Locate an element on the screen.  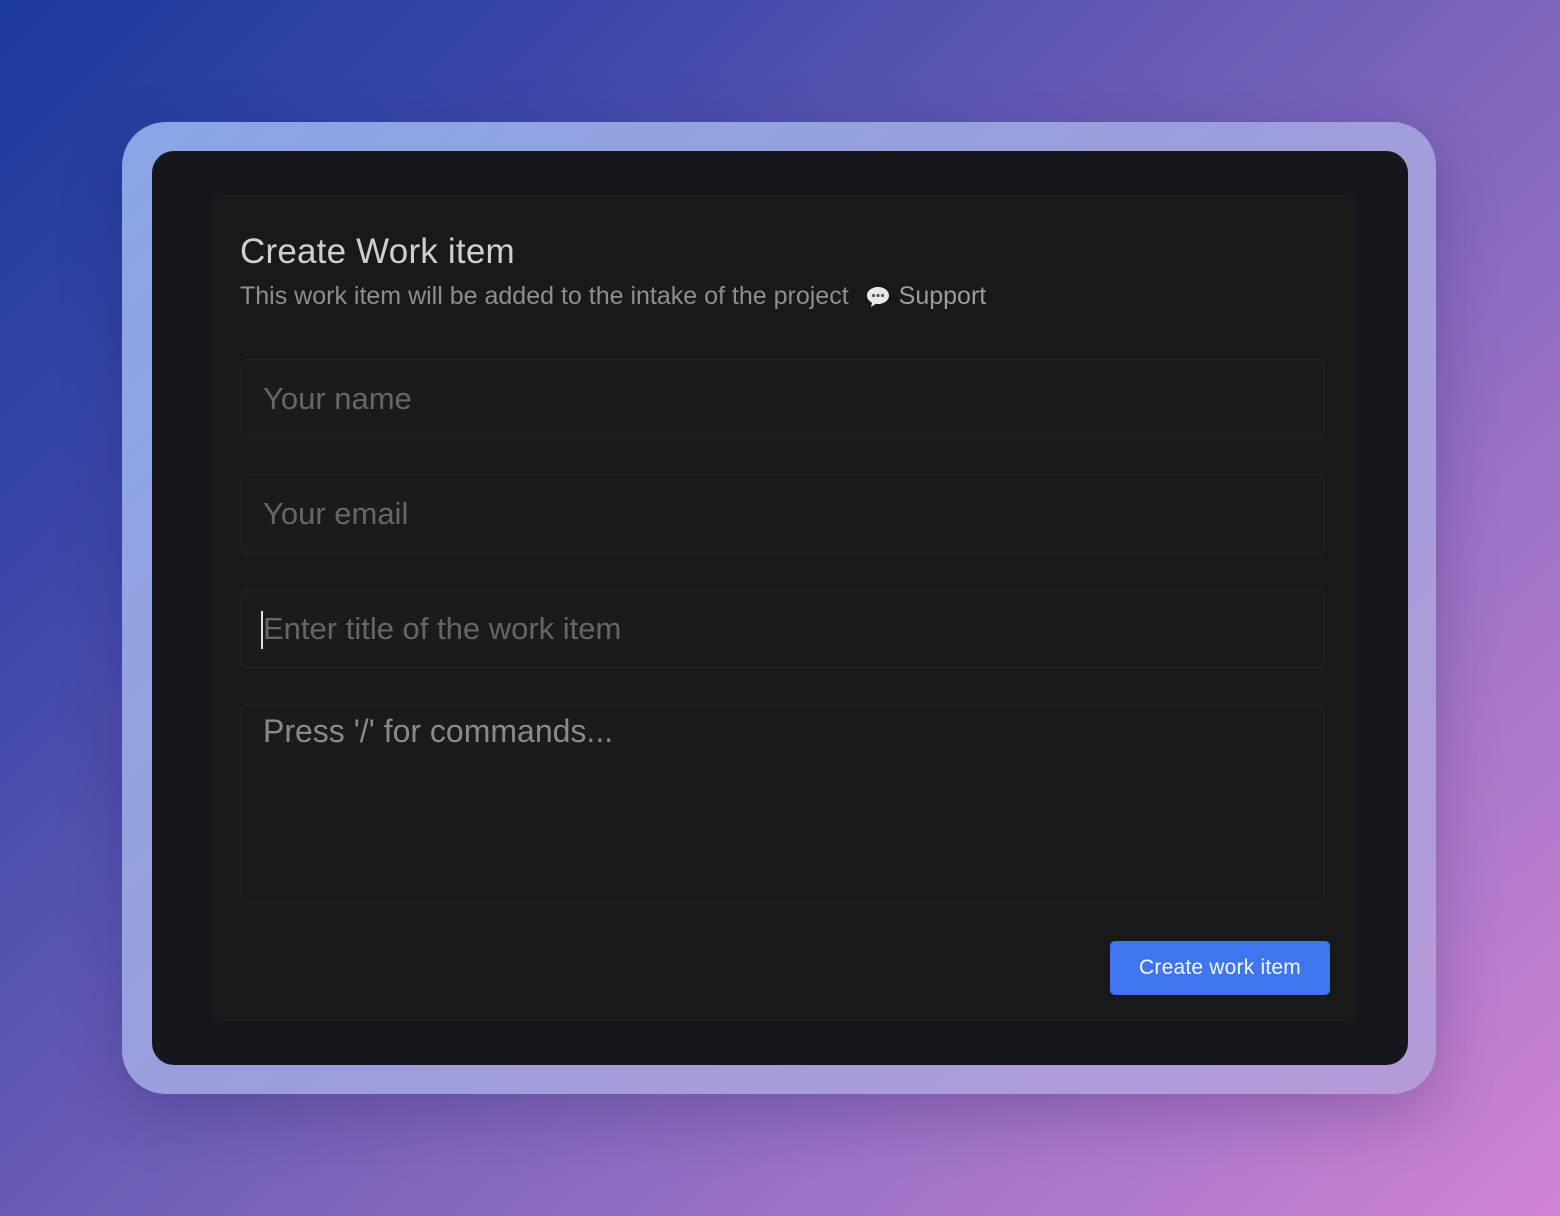
support-link: Support is located at coordinates (926, 296).